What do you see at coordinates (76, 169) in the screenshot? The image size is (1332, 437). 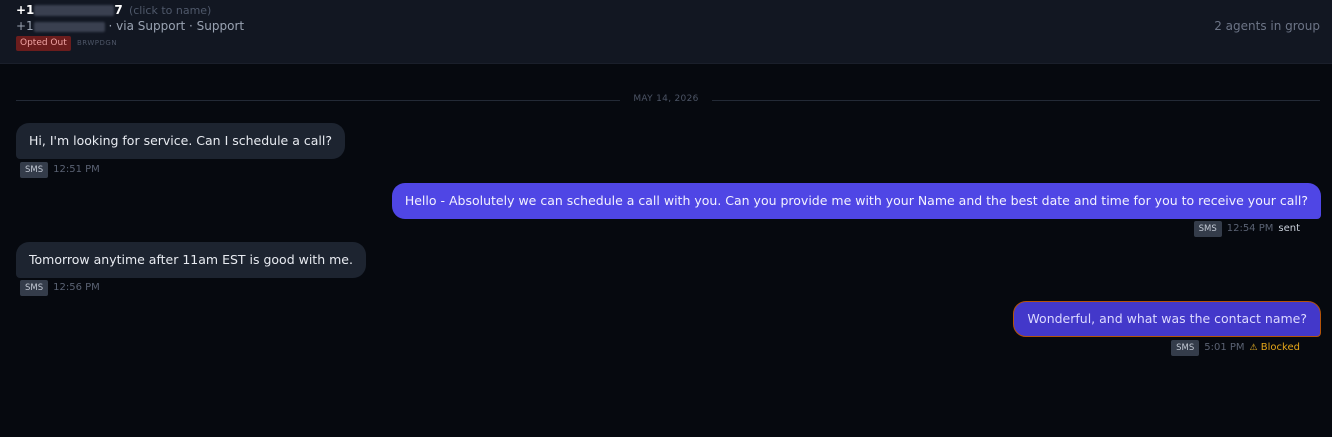 I see `message-time: 12:51 PM` at bounding box center [76, 169].